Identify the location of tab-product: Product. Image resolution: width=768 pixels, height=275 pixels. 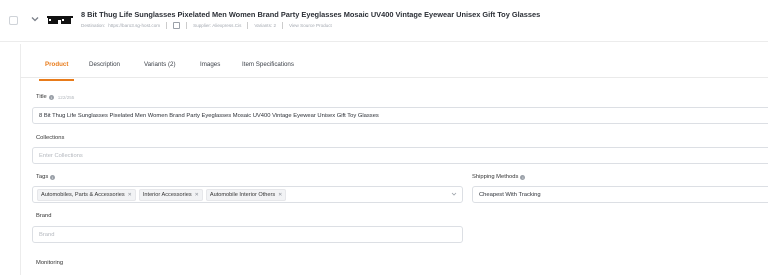
(56, 68).